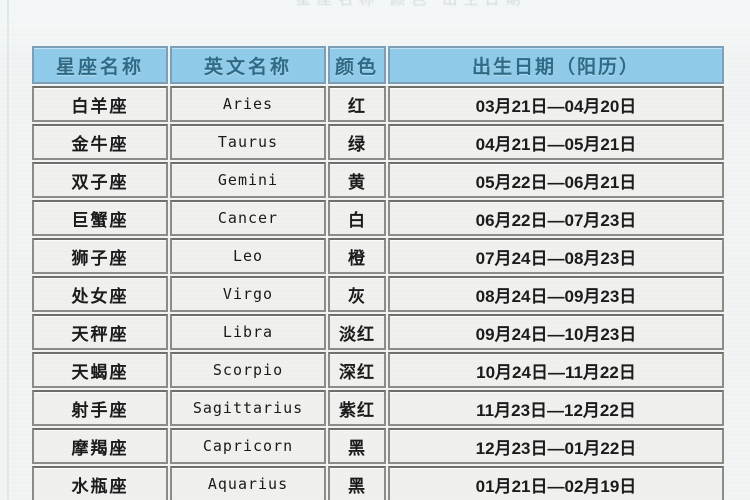 Image resolution: width=750 pixels, height=500 pixels. Describe the element at coordinates (556, 256) in the screenshot. I see `cell-date: 07月24日—08月23日` at that location.